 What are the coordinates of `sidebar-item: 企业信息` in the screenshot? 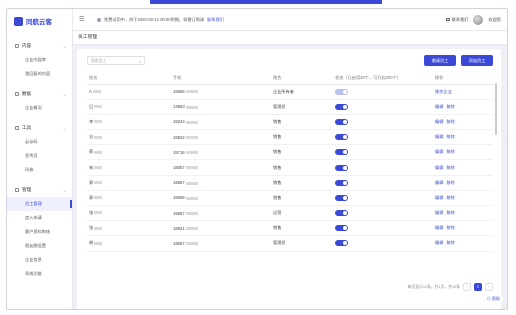 It's located at (39, 260).